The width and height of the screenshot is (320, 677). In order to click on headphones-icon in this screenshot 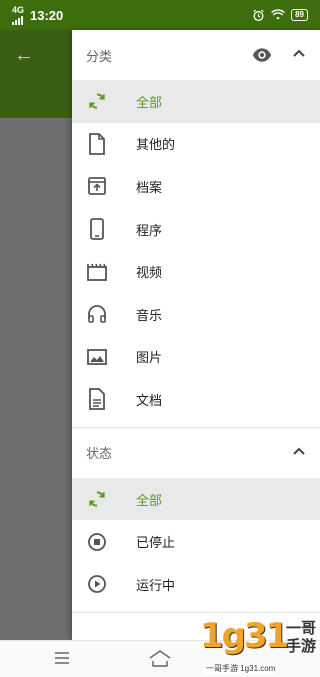, I will do `click(97, 314)`.